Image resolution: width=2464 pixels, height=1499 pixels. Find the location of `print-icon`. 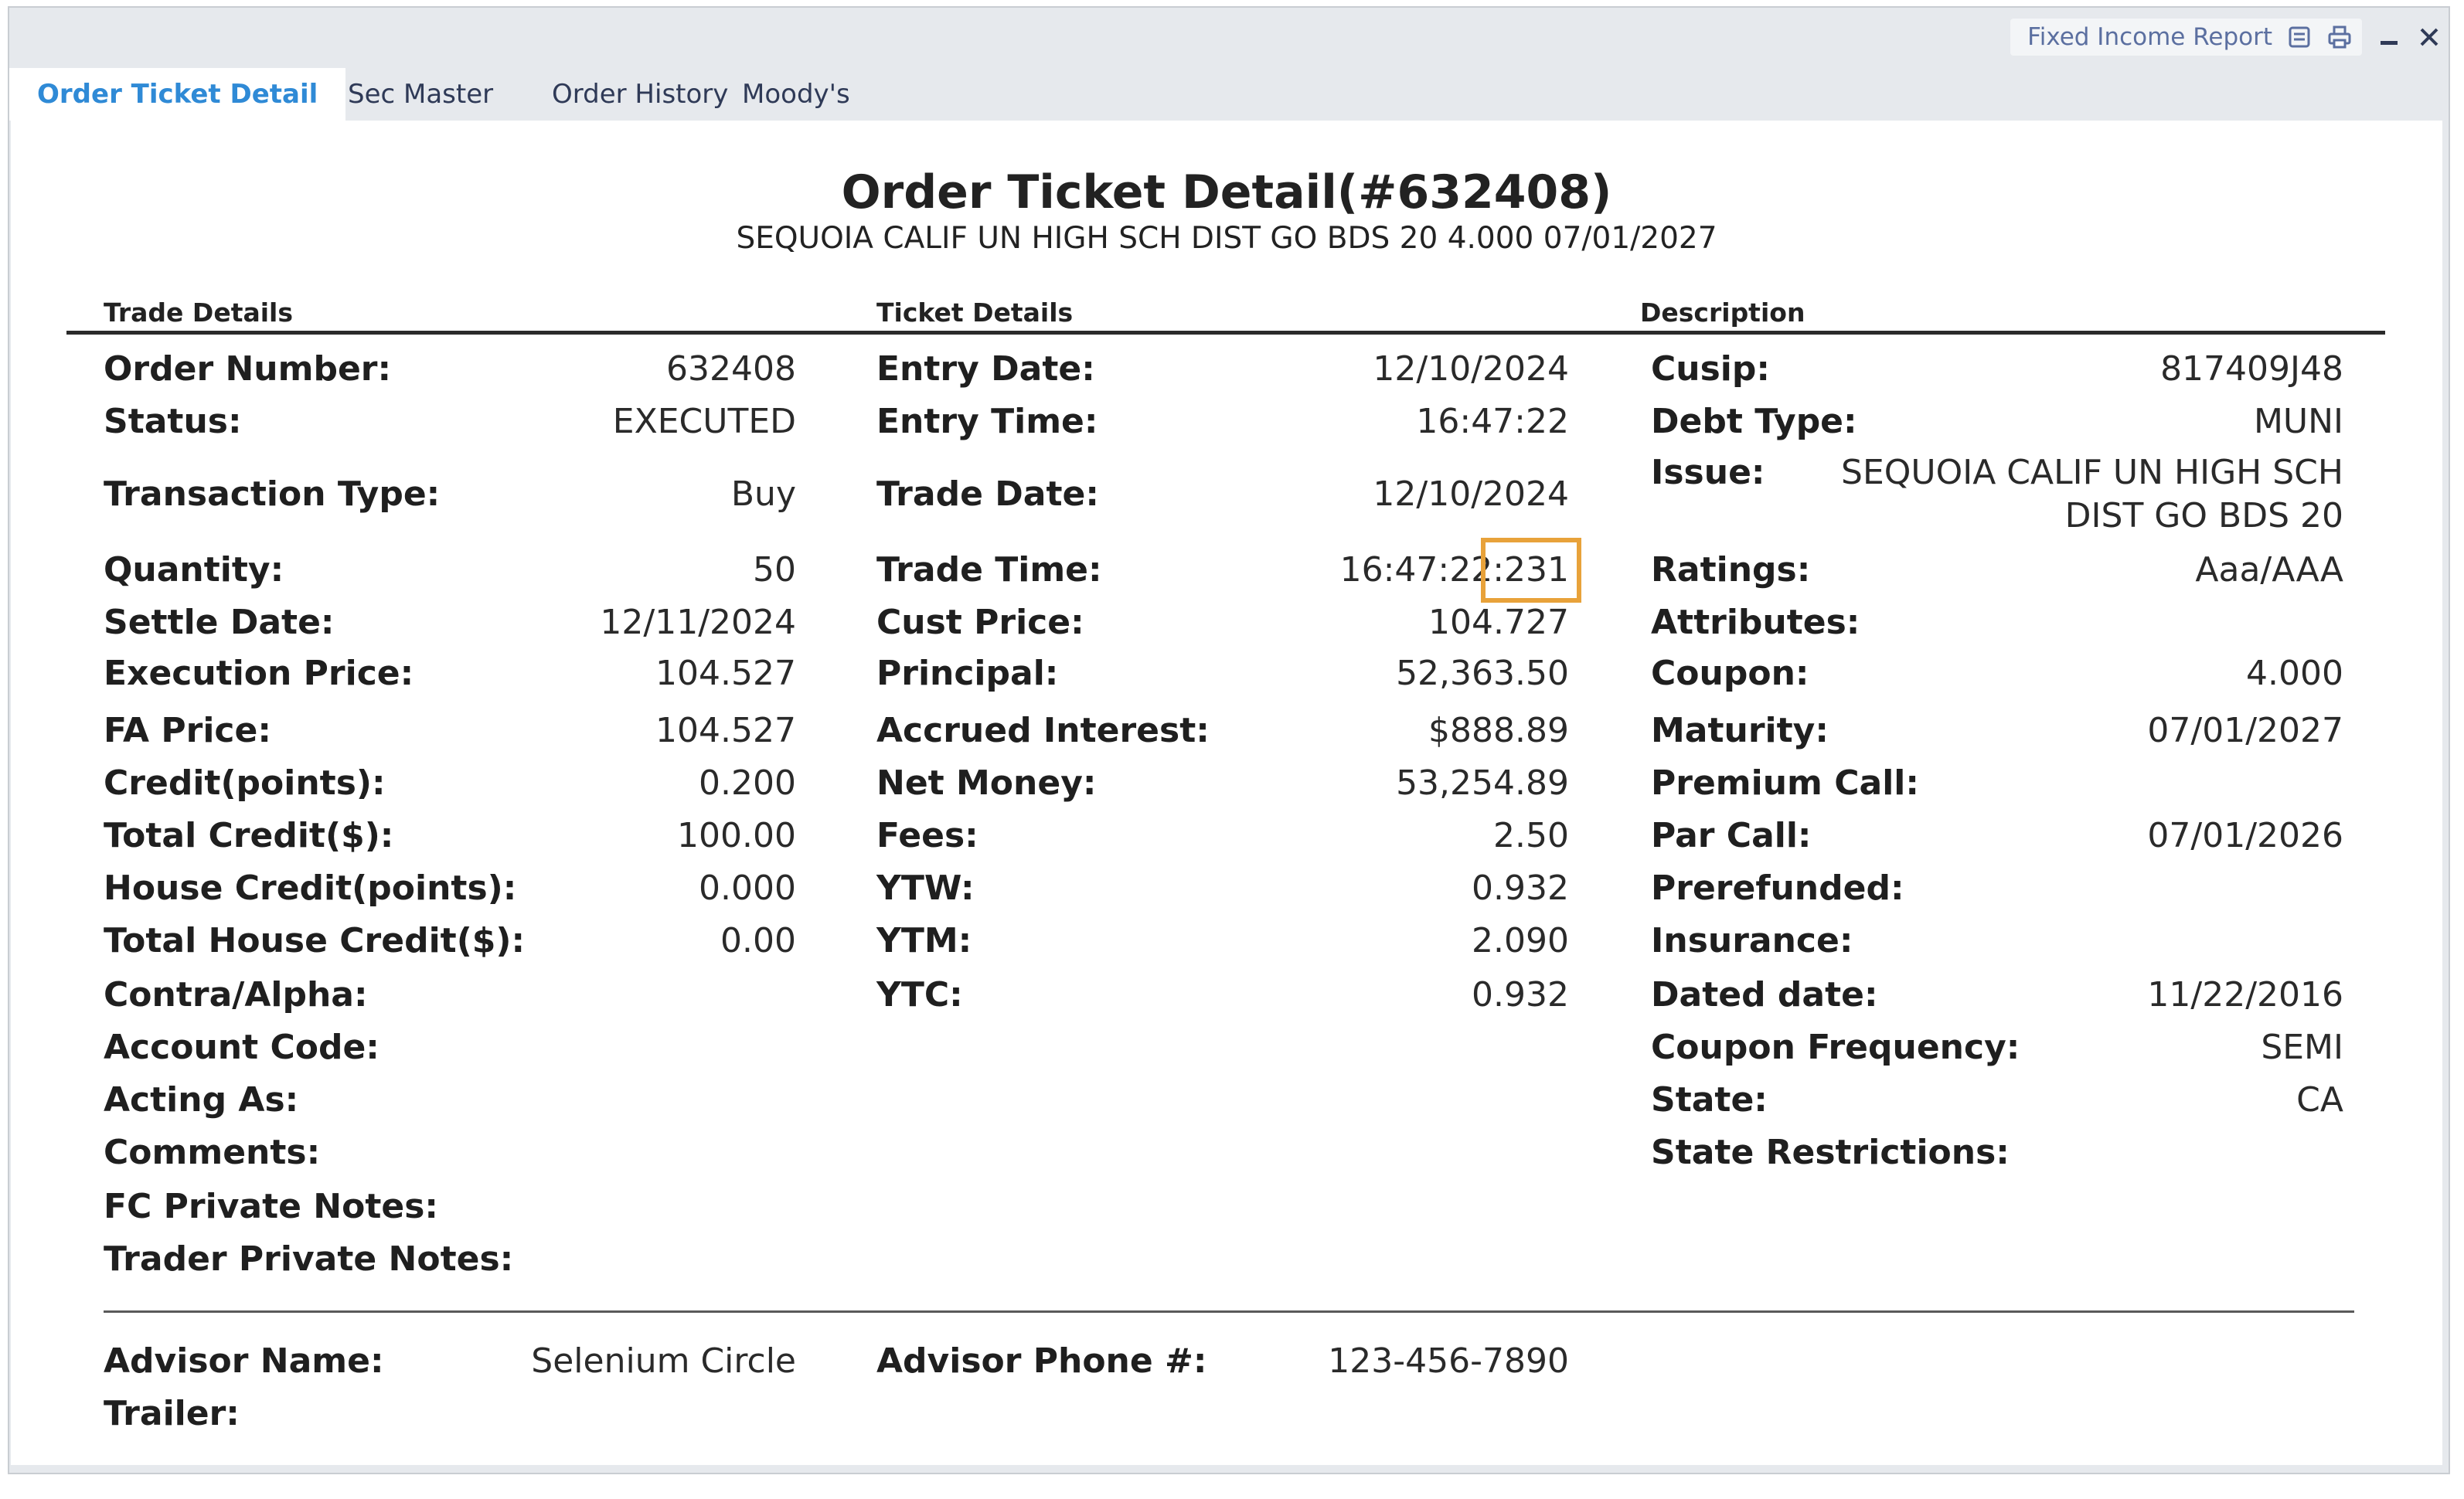

print-icon is located at coordinates (2339, 37).